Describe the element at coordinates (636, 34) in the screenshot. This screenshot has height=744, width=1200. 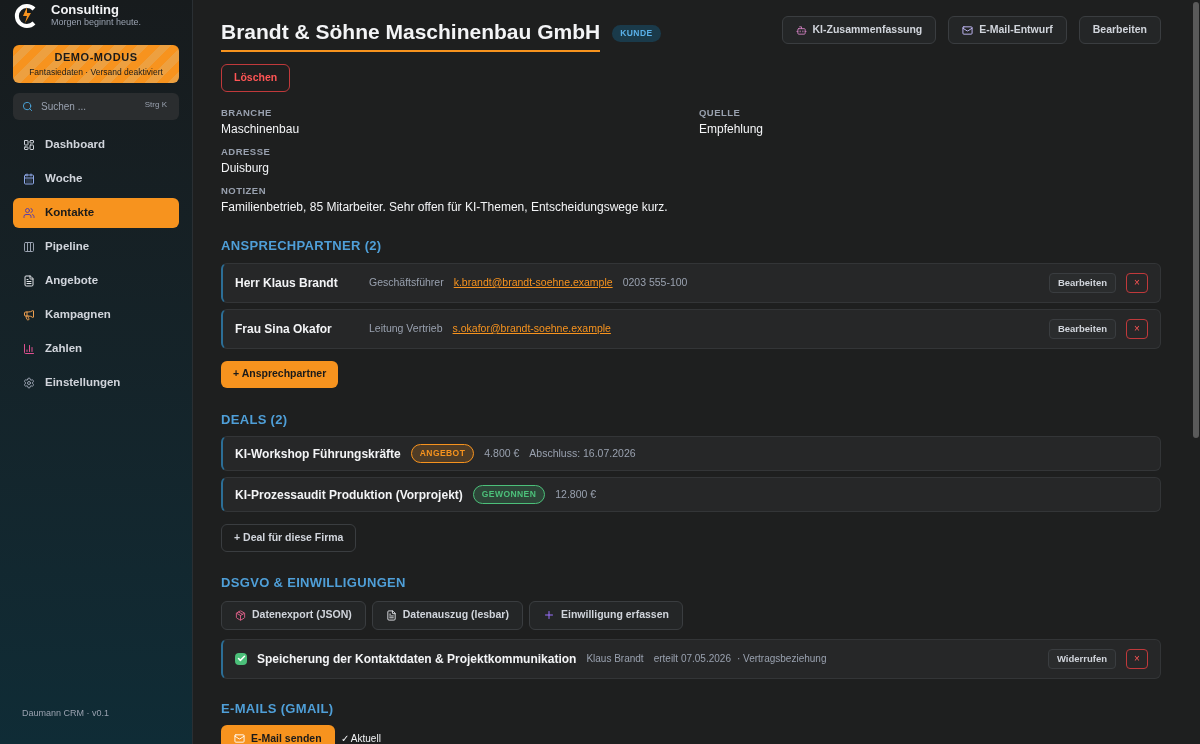
I see `status-badge: KUNDE` at that location.